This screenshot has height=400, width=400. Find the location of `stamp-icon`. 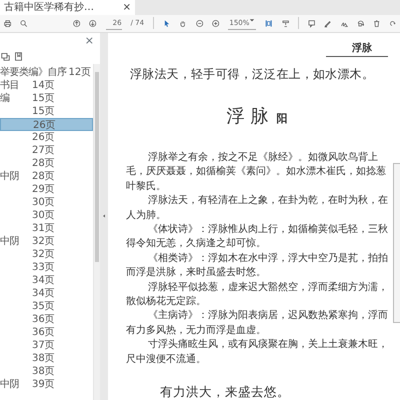

stamp-icon is located at coordinates (286, 23).